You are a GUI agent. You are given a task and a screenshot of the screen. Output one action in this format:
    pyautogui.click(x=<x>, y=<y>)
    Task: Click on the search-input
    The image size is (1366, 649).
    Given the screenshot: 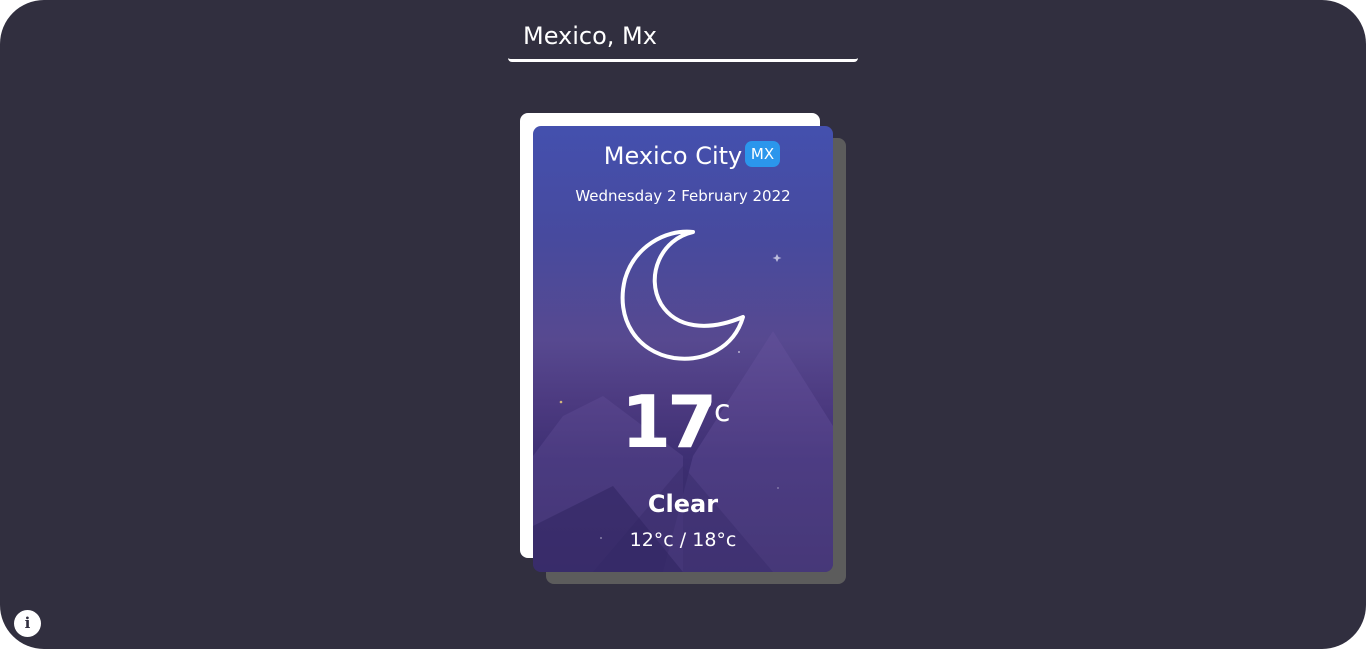 What is the action you would take?
    pyautogui.click(x=683, y=40)
    